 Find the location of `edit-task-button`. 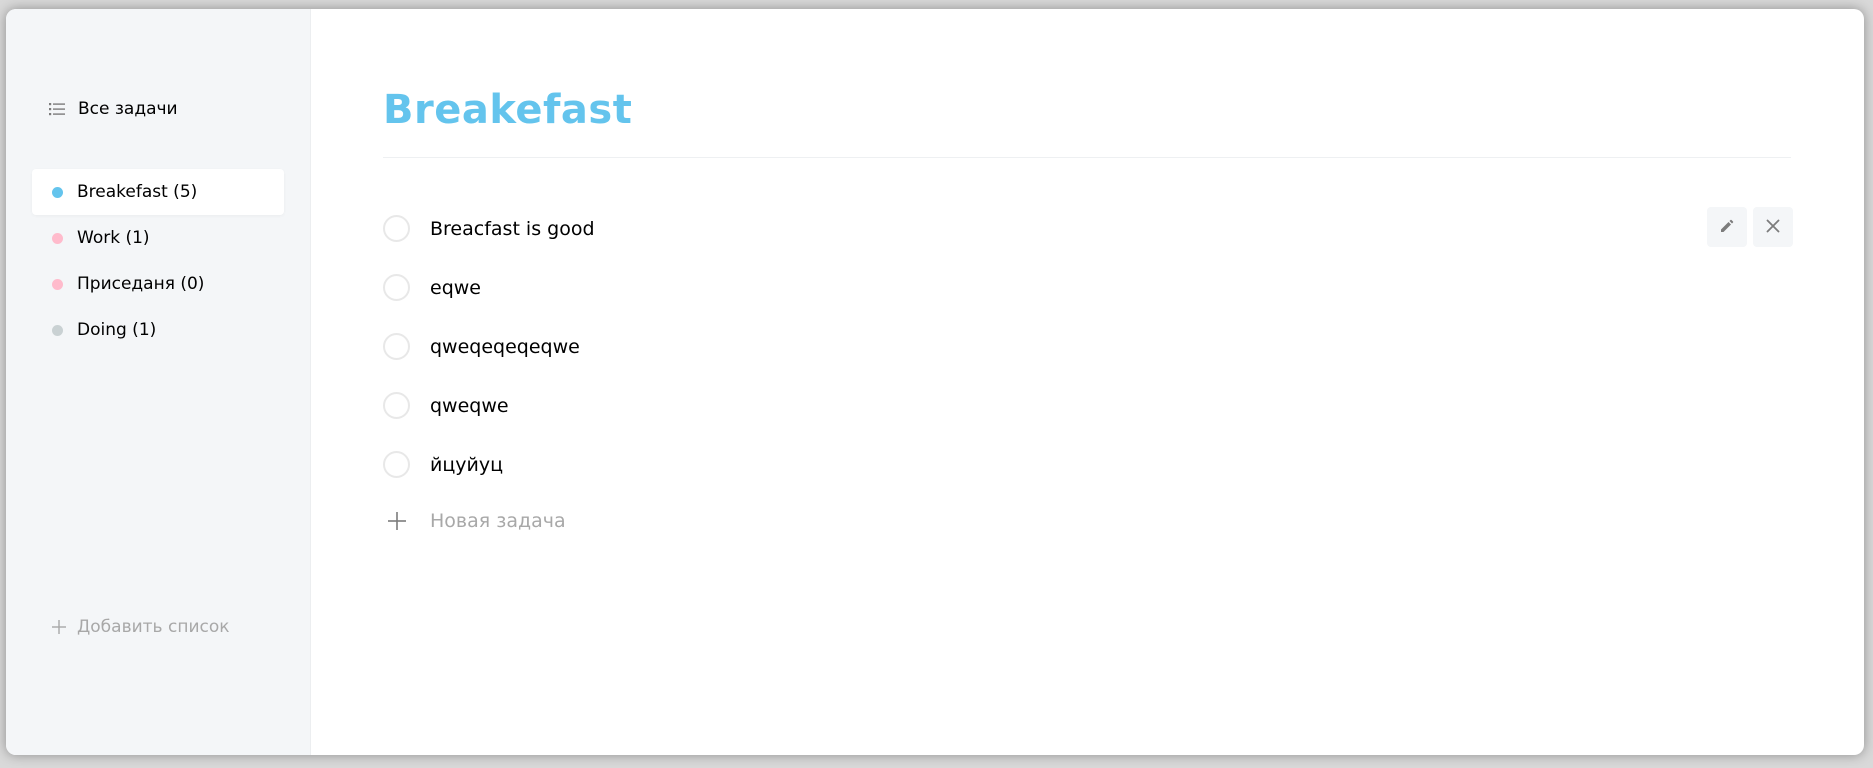

edit-task-button is located at coordinates (1727, 227).